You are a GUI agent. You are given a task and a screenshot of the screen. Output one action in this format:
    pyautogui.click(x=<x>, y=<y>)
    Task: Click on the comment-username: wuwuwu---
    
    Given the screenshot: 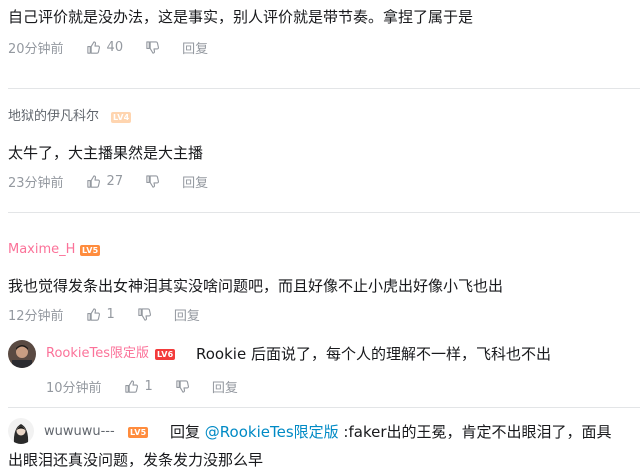 What is the action you would take?
    pyautogui.click(x=79, y=432)
    